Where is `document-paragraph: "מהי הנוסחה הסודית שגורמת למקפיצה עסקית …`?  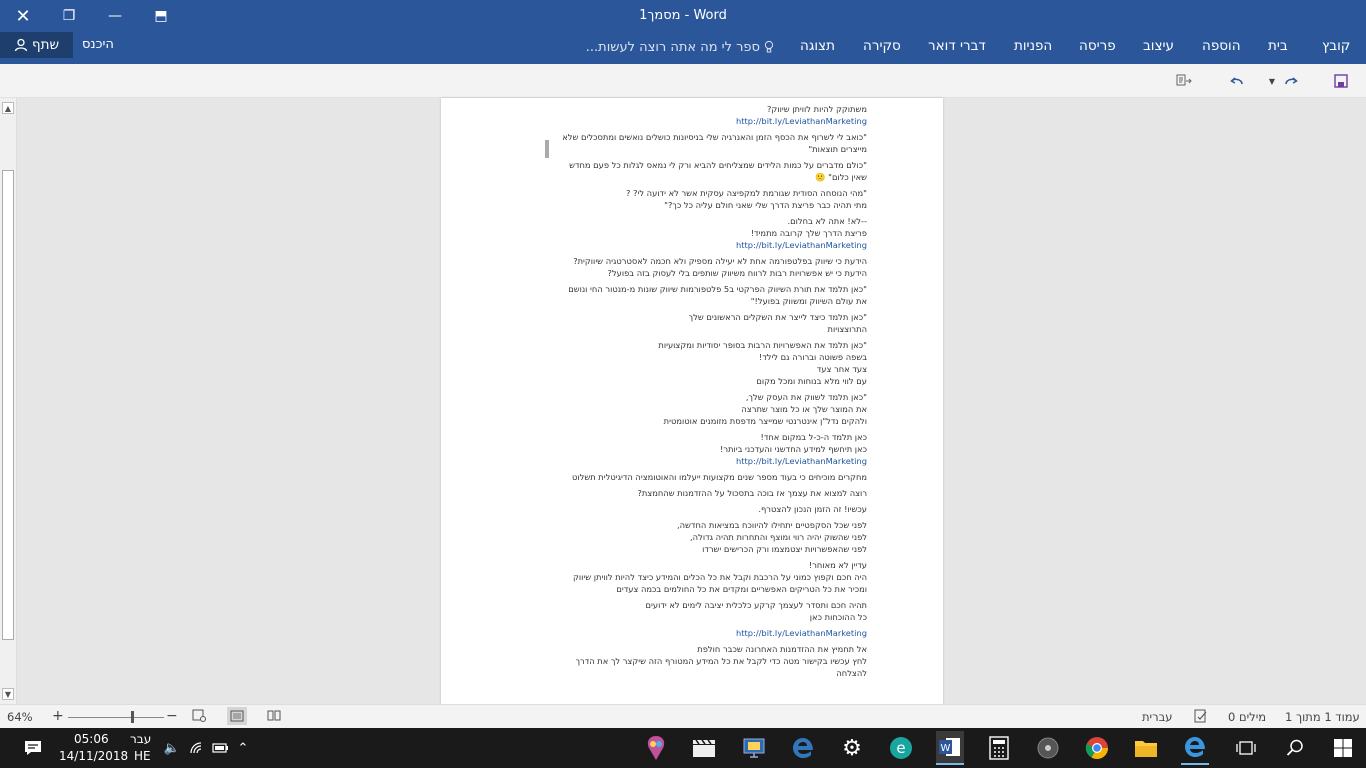
document-paragraph: "מהי הנוסחה הסודית שגורמת למקפיצה עסקית … is located at coordinates (717, 199).